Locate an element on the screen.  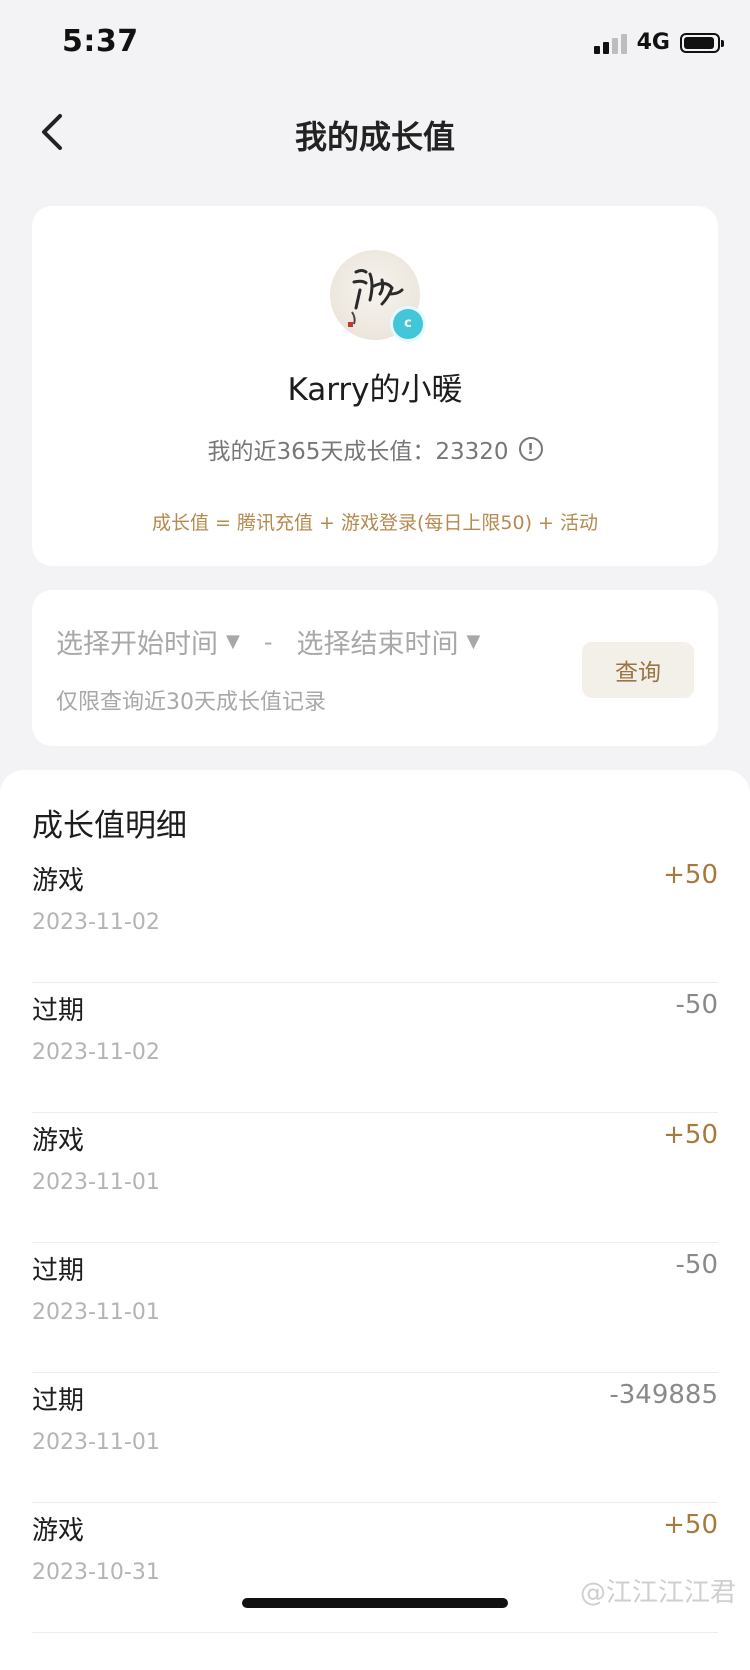
record-row: 游戏 2023-10-31 +50 is located at coordinates (375, 1567).